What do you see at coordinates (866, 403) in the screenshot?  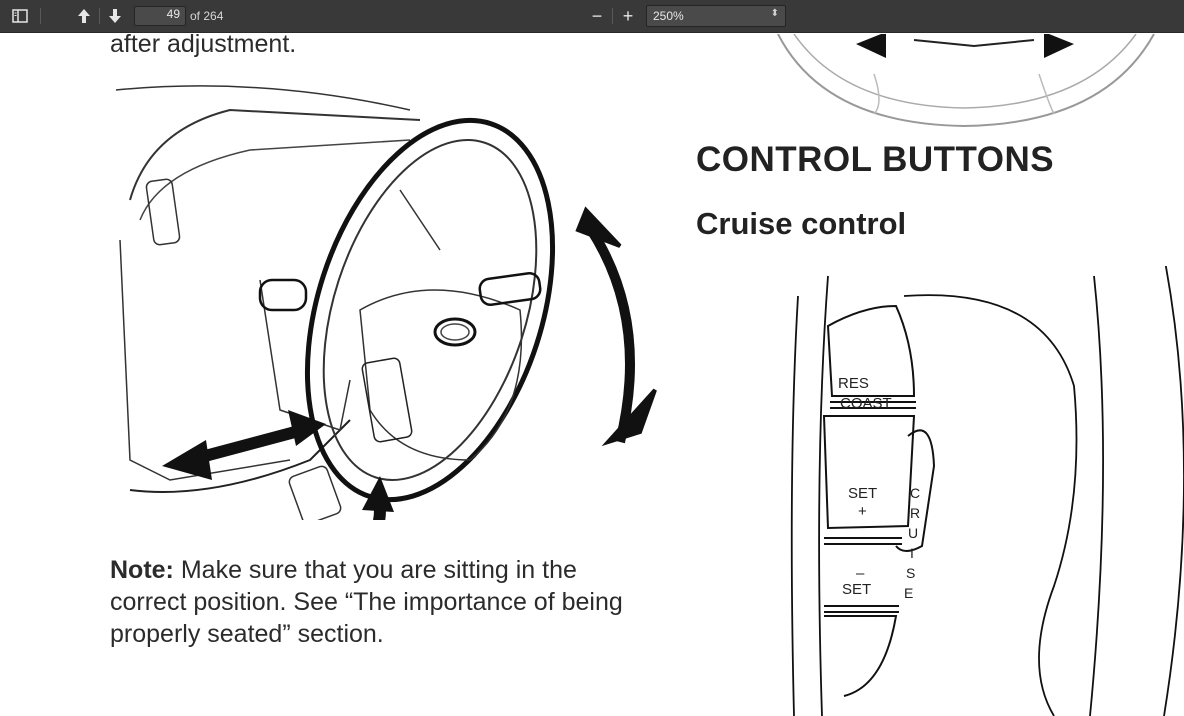 I see `coast-button-label: COAST` at bounding box center [866, 403].